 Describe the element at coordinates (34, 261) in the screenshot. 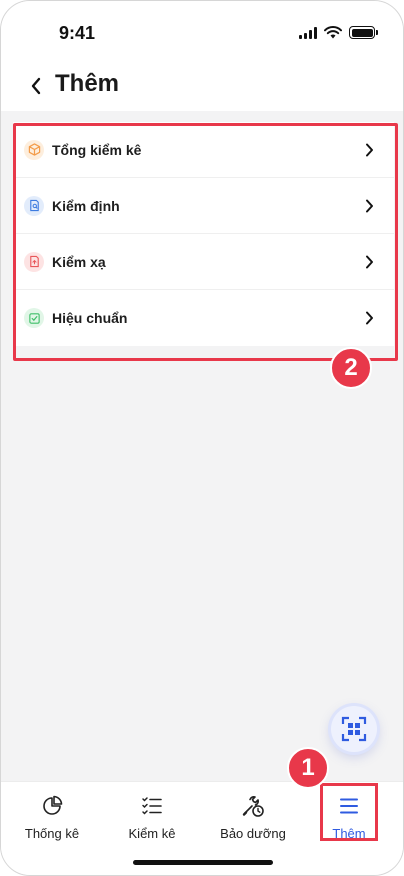

I see `radiation-doc-icon` at that location.